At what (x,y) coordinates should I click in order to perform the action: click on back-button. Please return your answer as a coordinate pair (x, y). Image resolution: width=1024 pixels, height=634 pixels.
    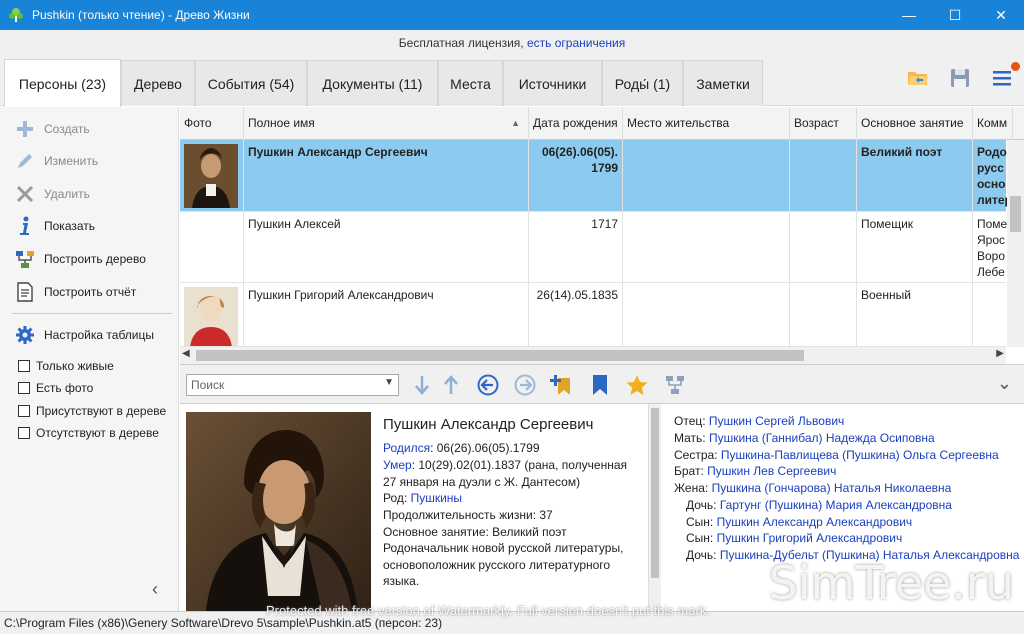
    Looking at the image, I should click on (488, 385).